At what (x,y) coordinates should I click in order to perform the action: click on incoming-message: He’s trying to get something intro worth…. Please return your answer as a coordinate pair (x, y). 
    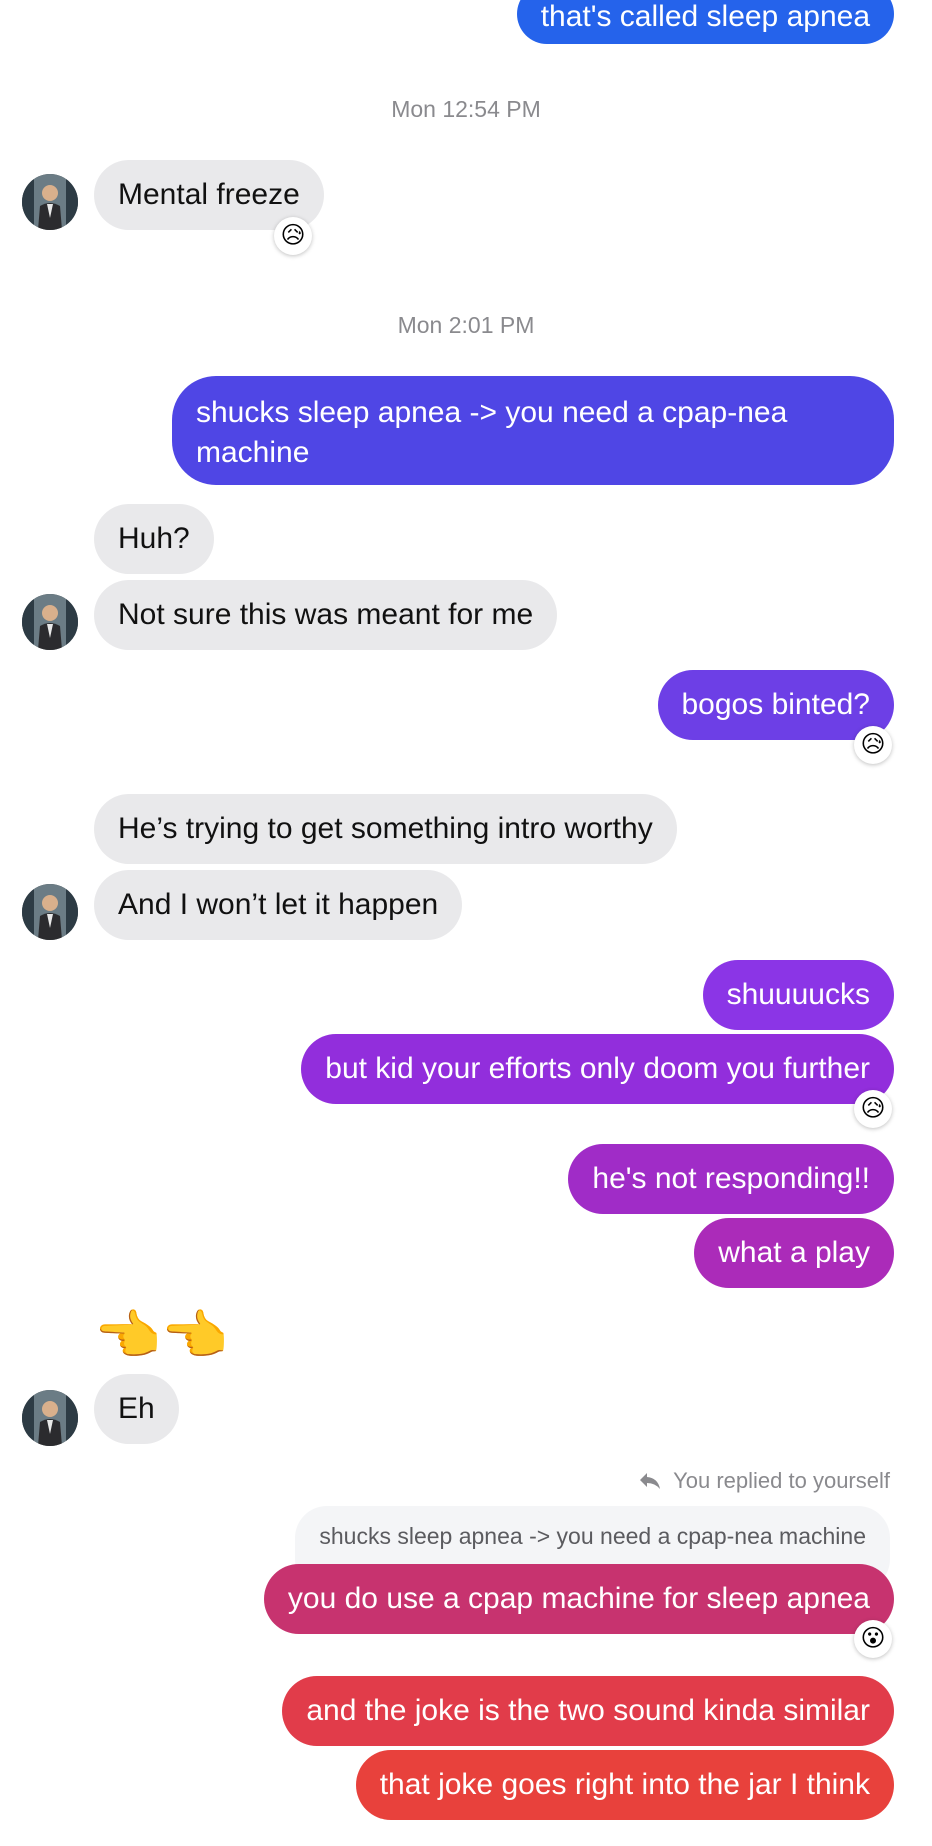
    Looking at the image, I should click on (385, 829).